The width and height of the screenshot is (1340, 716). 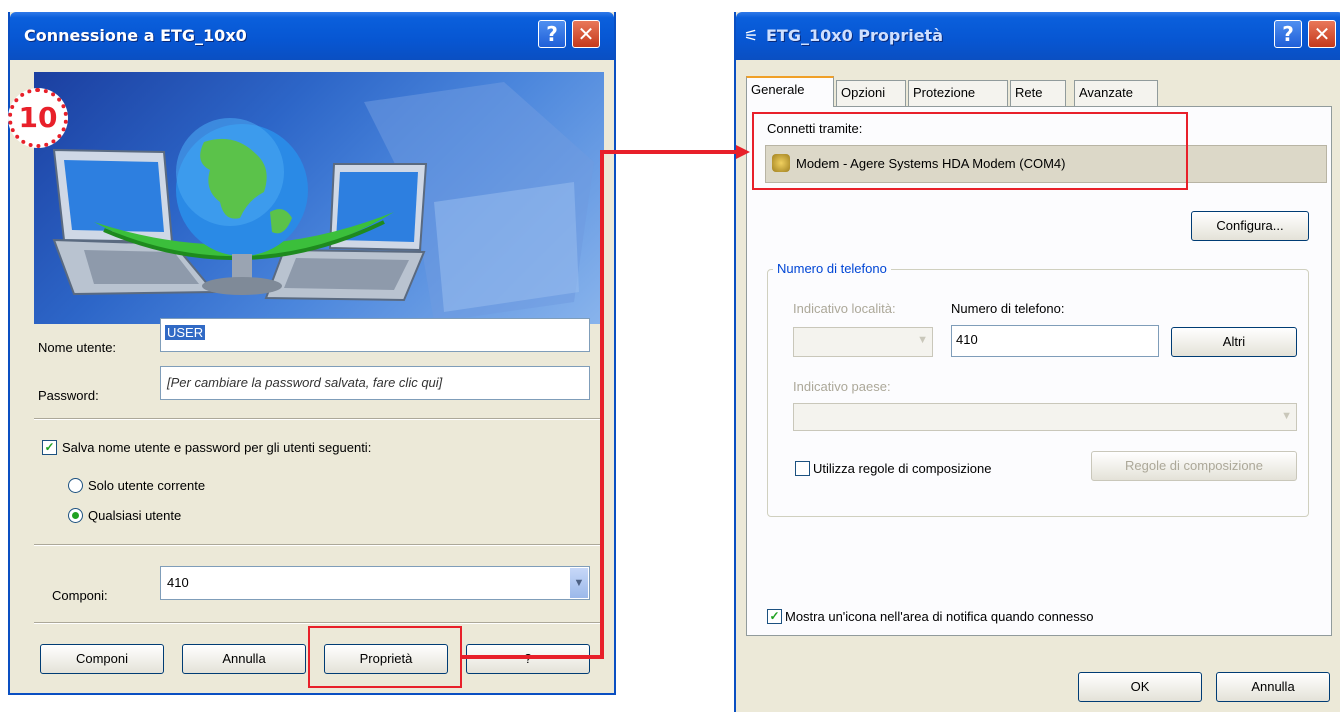 I want to click on dialing-rules-checkbox, so click(x=802, y=468).